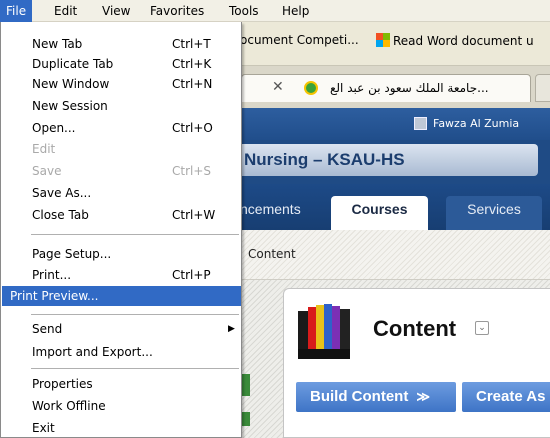 This screenshot has width=550, height=438. I want to click on menu-help: Help, so click(295, 11).